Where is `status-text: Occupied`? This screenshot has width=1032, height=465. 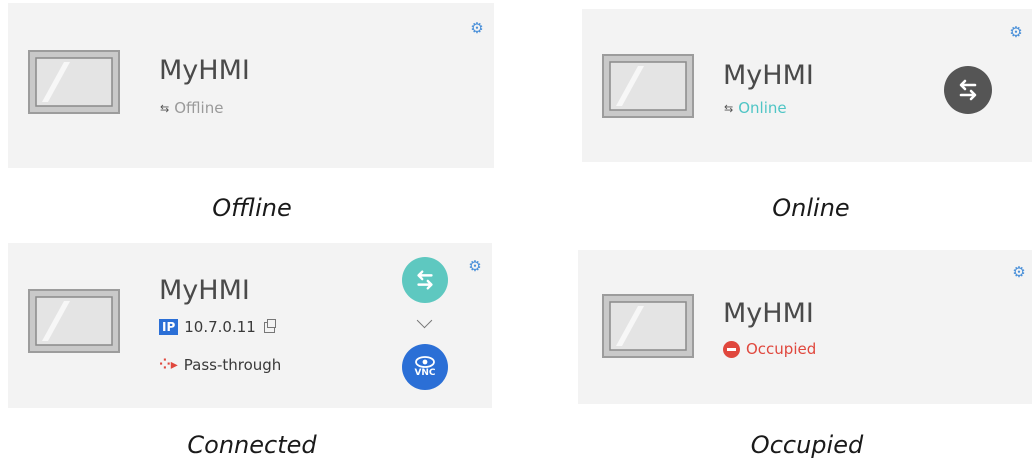 status-text: Occupied is located at coordinates (781, 349).